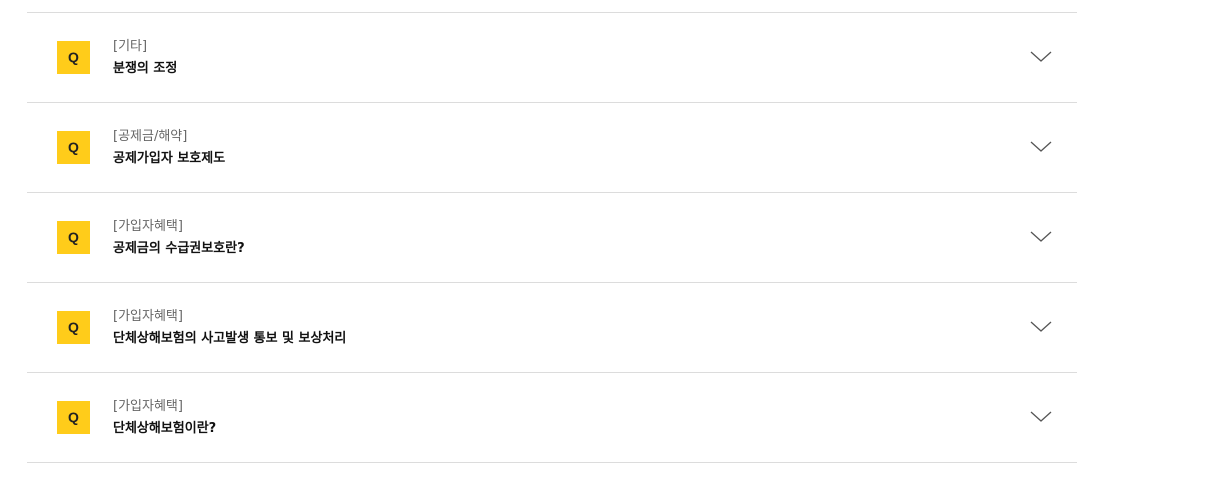 This screenshot has height=502, width=1219. Describe the element at coordinates (130, 46) in the screenshot. I see `faq-category: [기타]` at that location.